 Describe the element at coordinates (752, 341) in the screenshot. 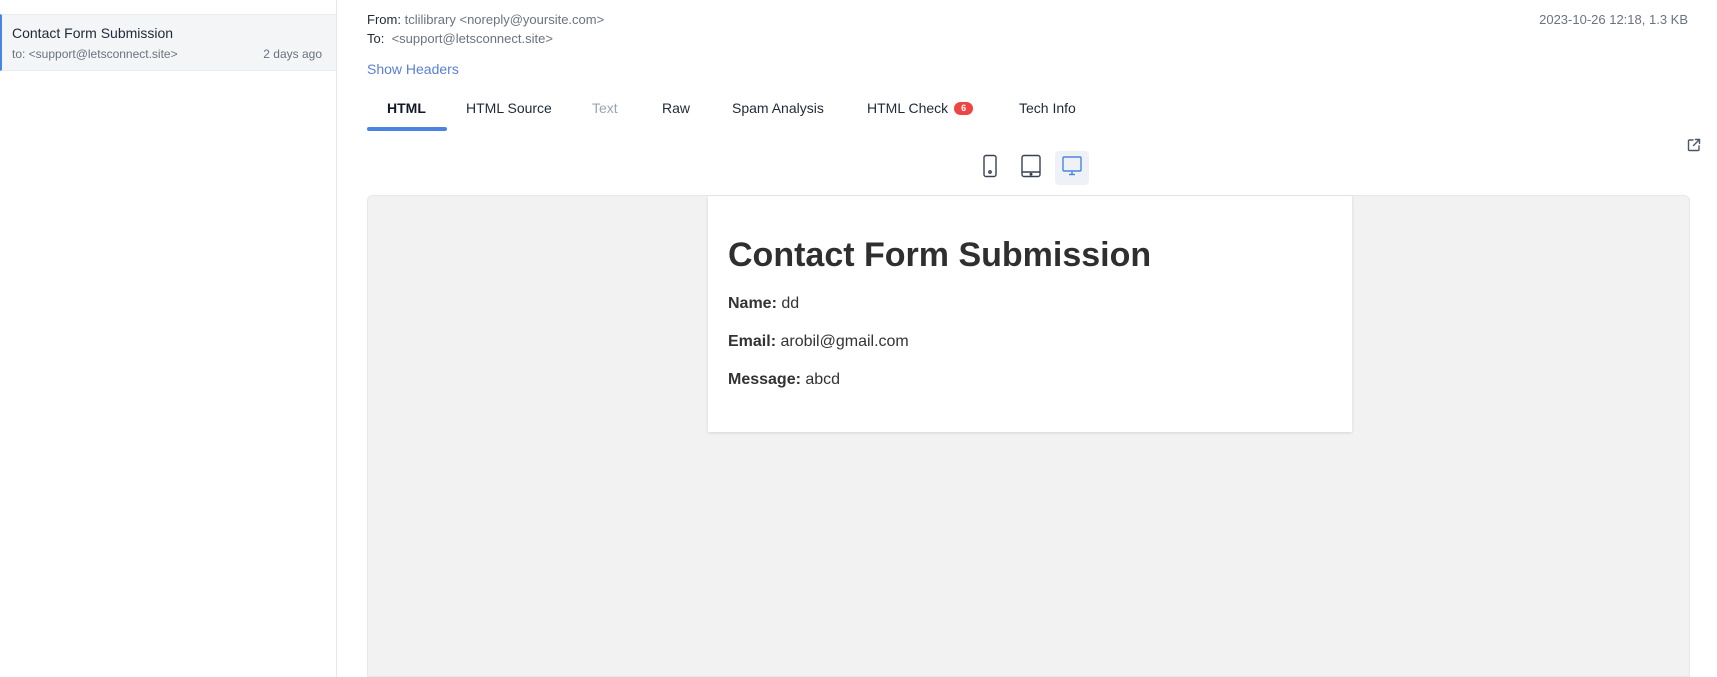

I see `field-label: Email:` at that location.